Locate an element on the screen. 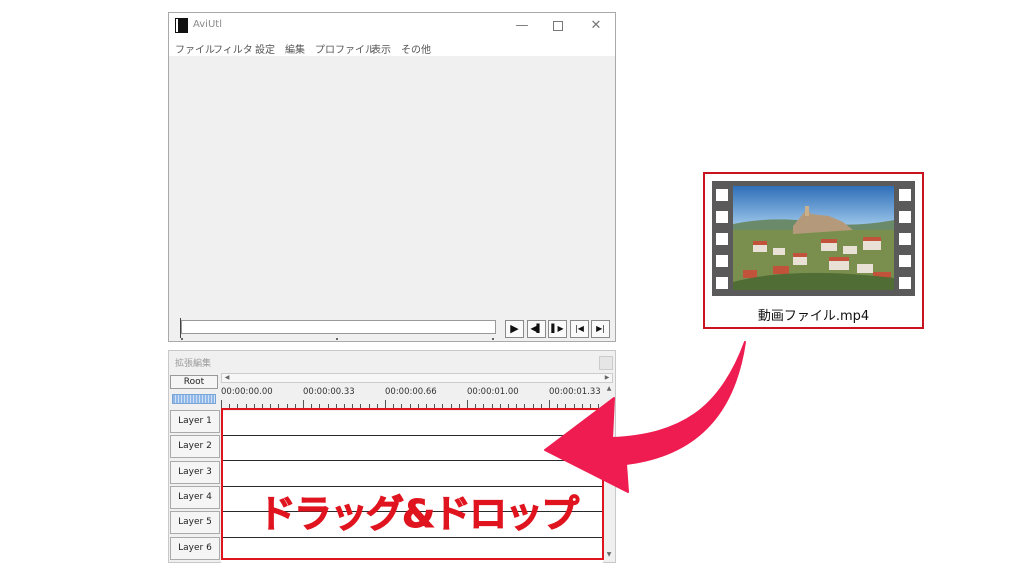 This screenshot has height=575, width=1024. video-file-icon is located at coordinates (813, 238).